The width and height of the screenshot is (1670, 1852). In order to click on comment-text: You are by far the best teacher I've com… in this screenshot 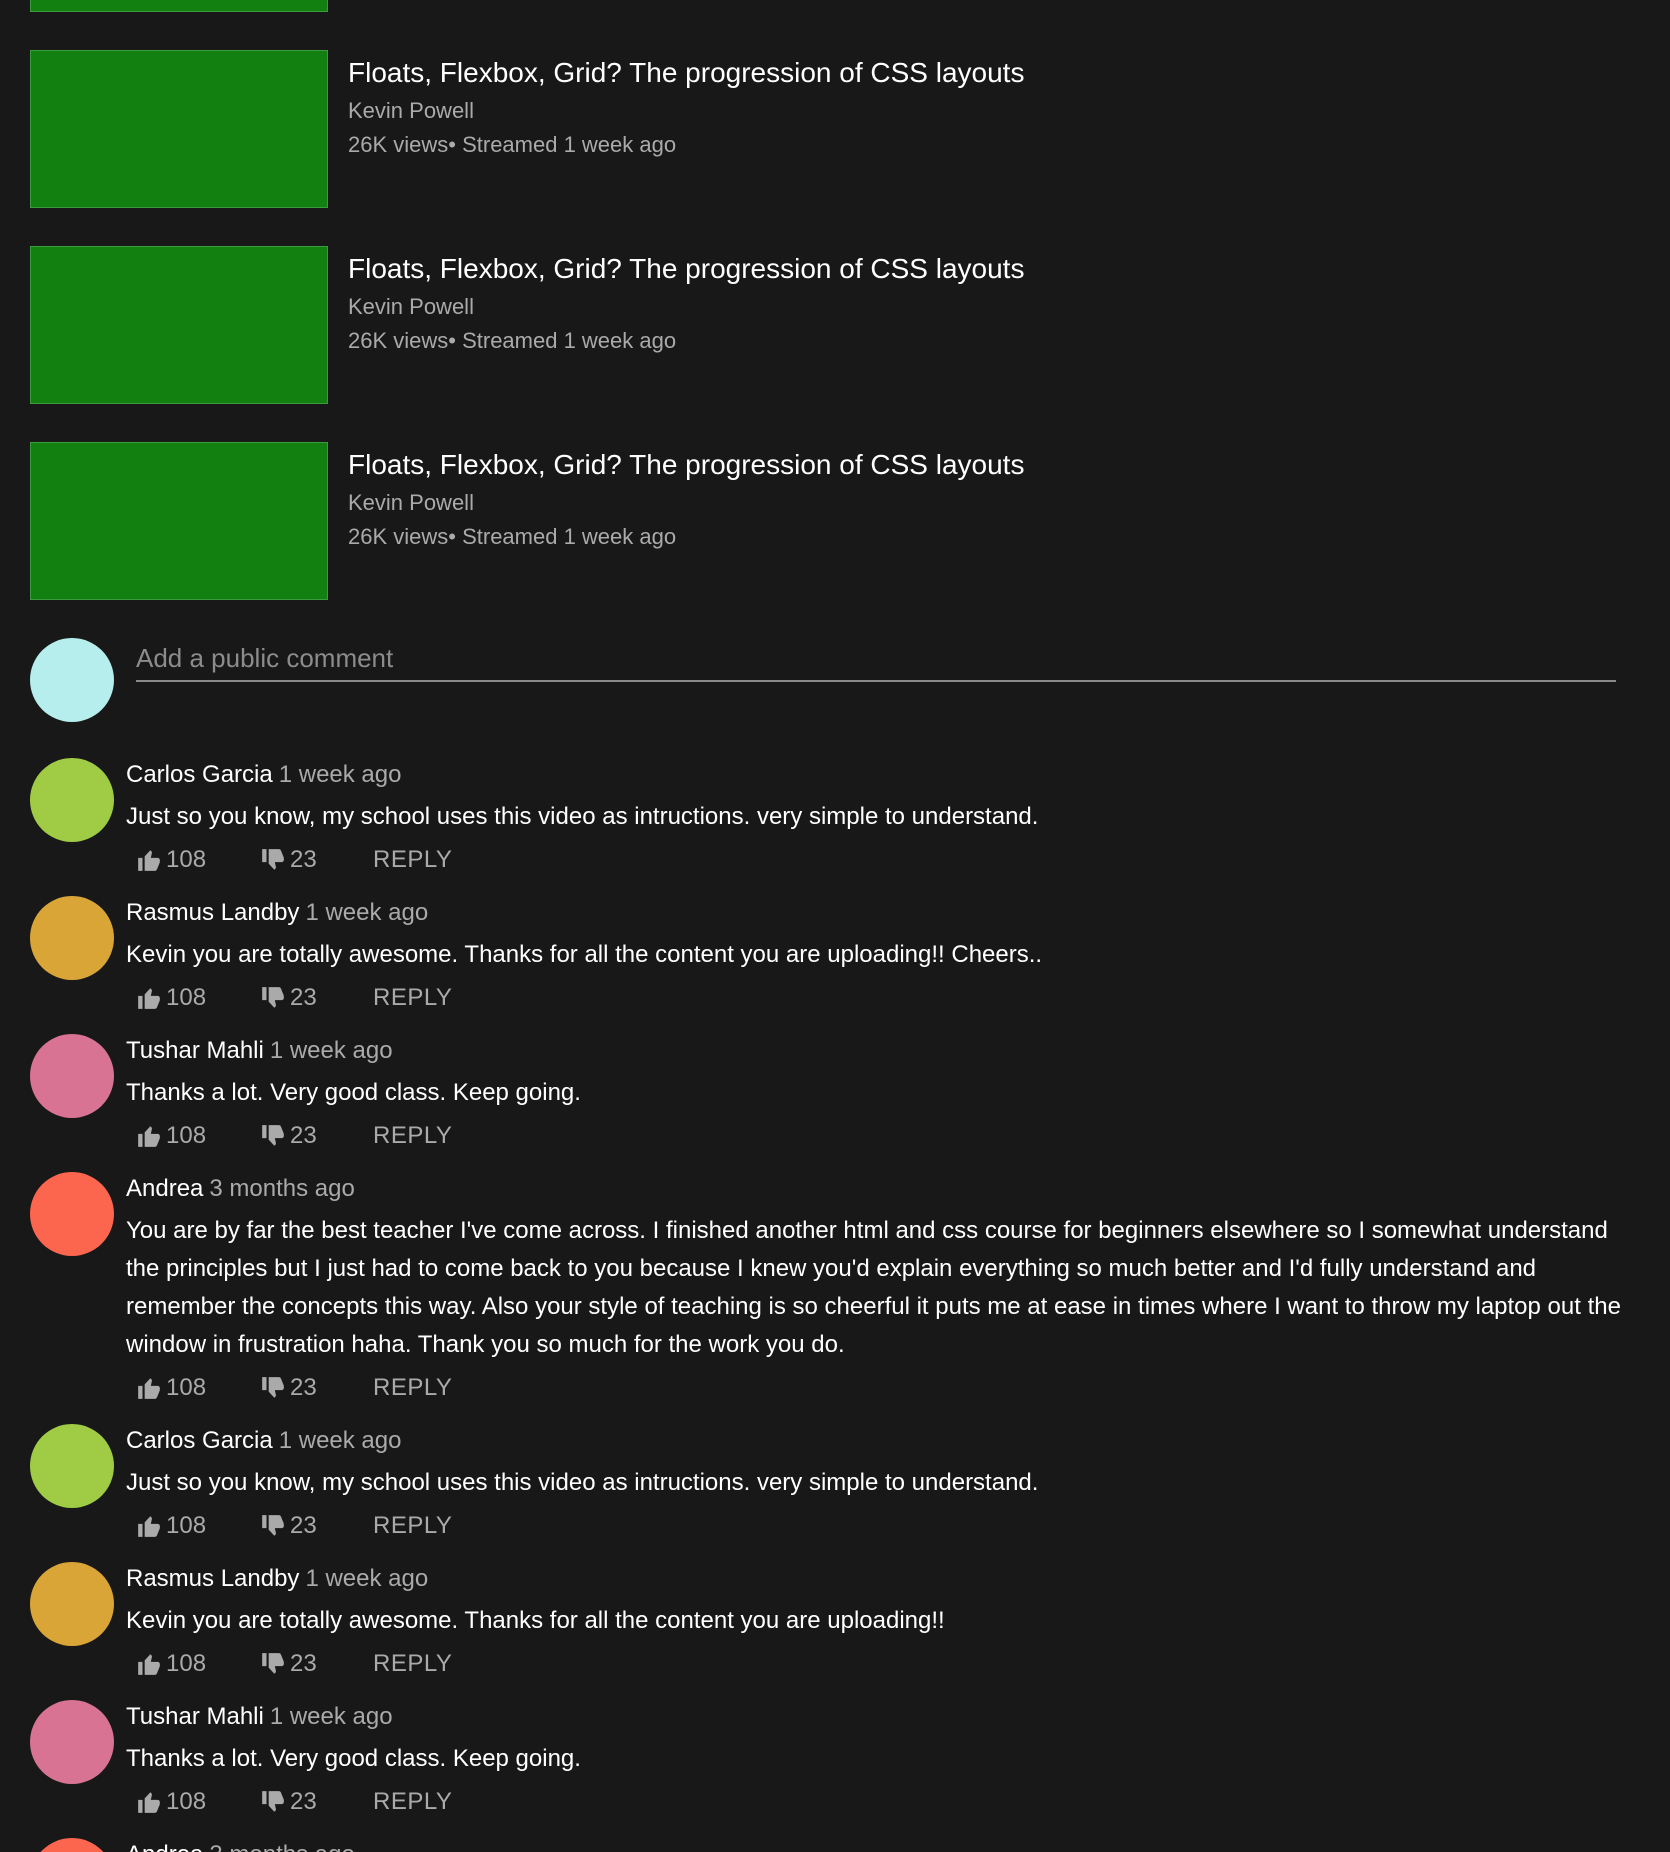, I will do `click(873, 1287)`.